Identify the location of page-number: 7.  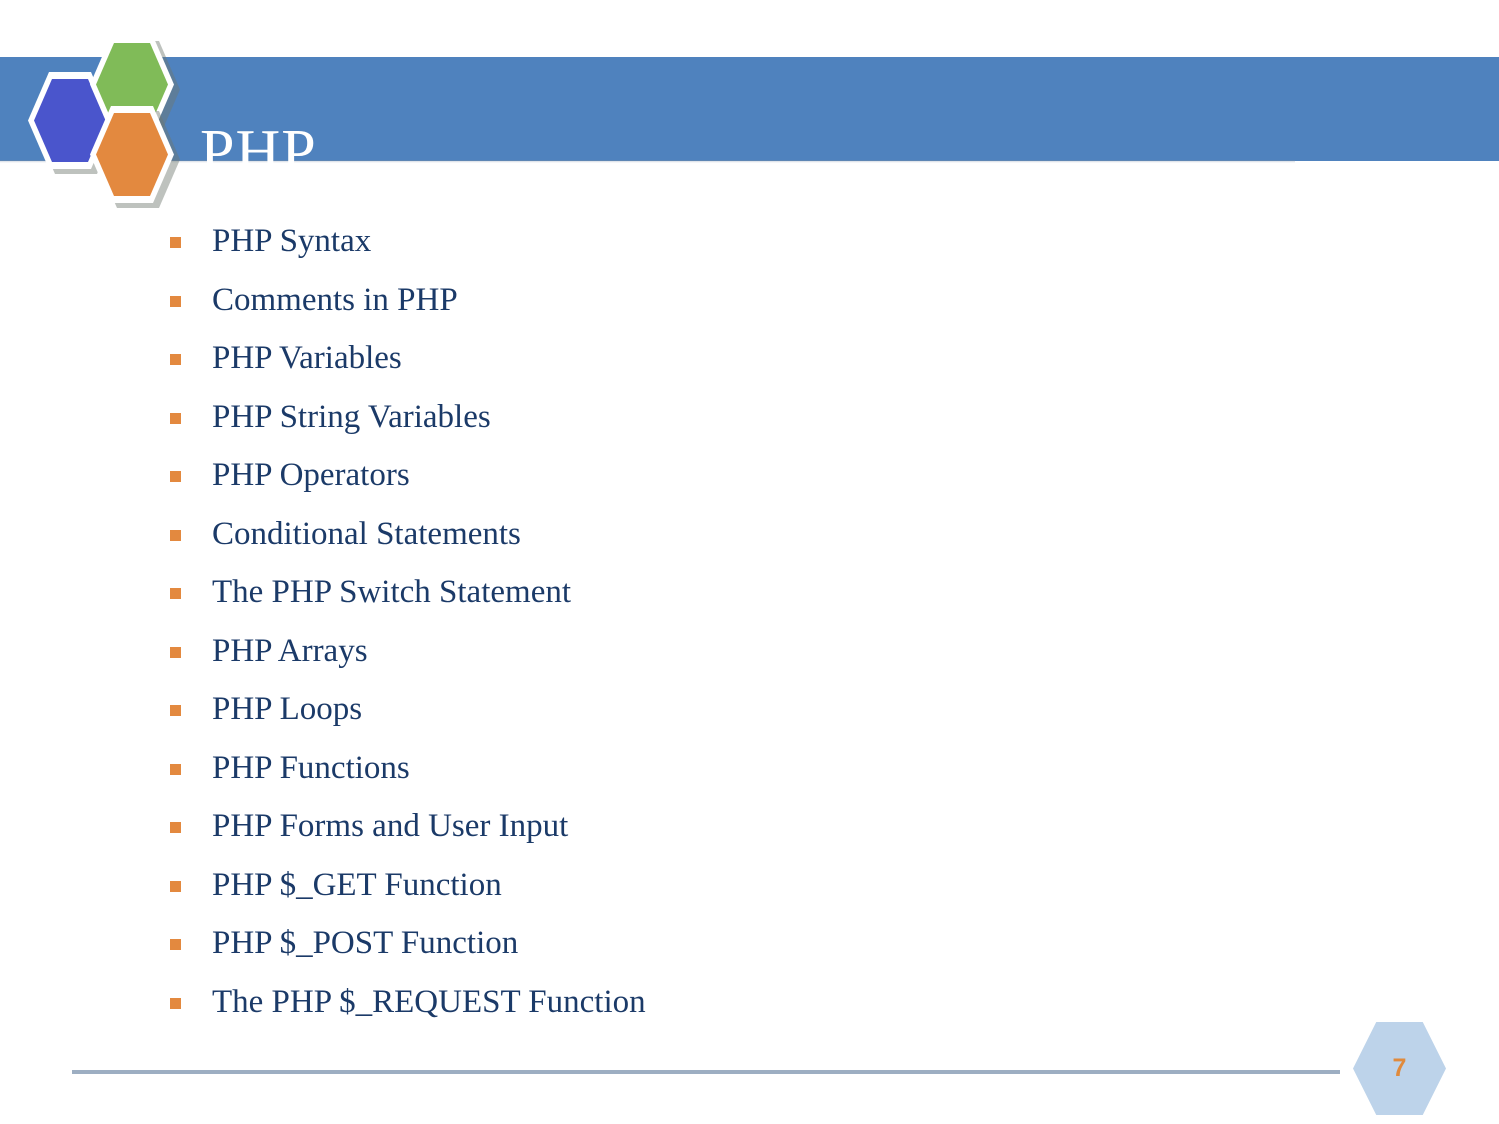
(1399, 1068).